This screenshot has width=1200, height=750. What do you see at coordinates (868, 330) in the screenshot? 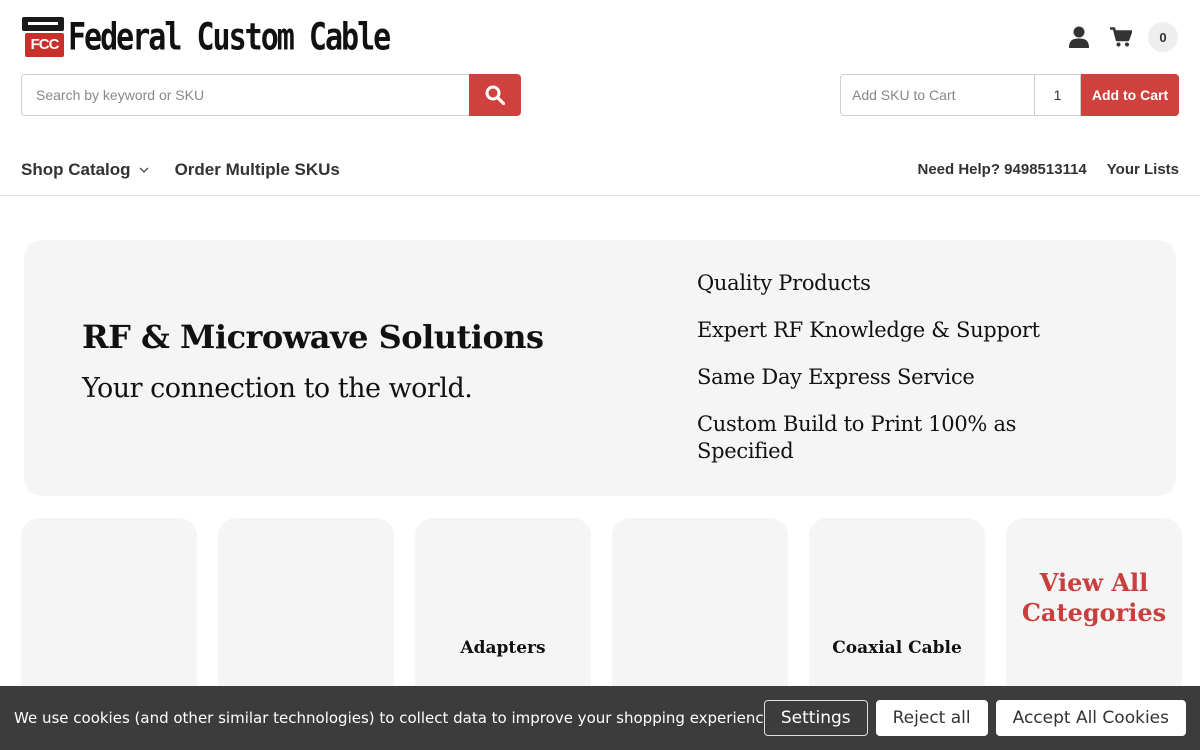
I see `hero-feature: Expert RF Knowledge & Support` at bounding box center [868, 330].